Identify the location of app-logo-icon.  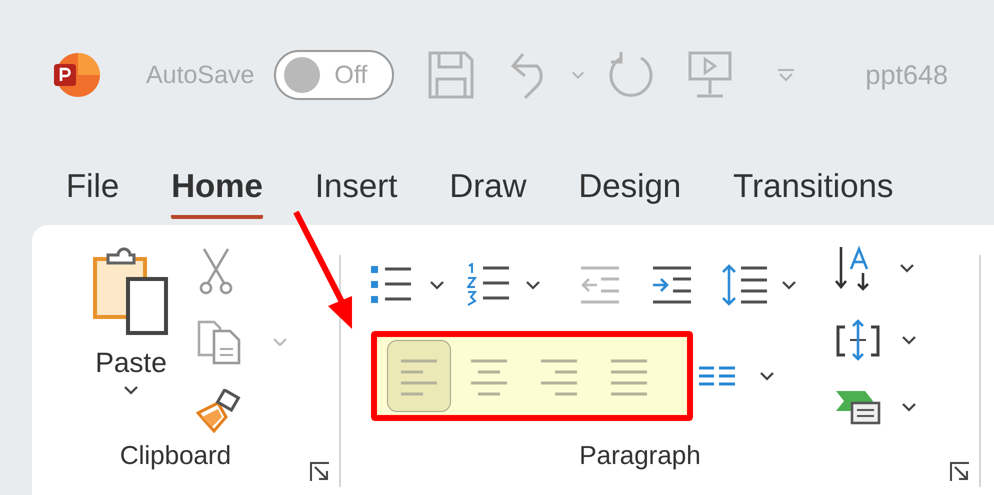
(76, 75).